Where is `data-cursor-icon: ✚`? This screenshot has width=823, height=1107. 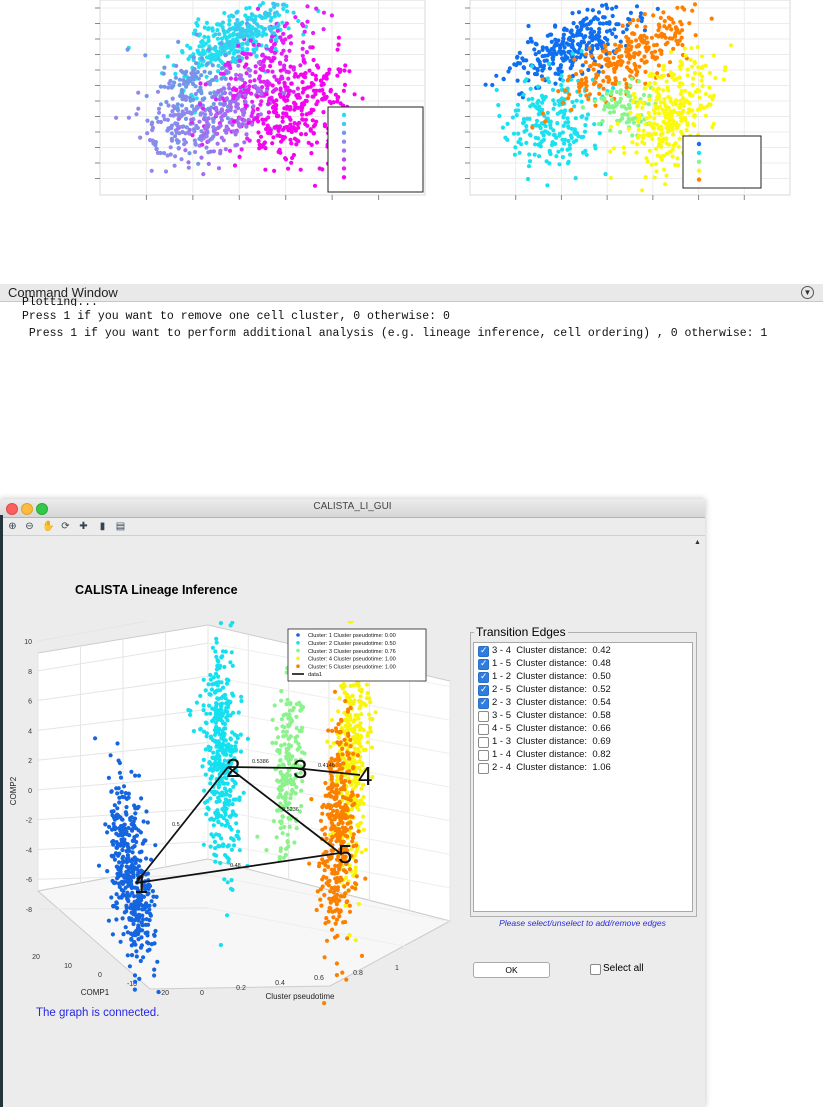
data-cursor-icon: ✚ is located at coordinates (83, 526).